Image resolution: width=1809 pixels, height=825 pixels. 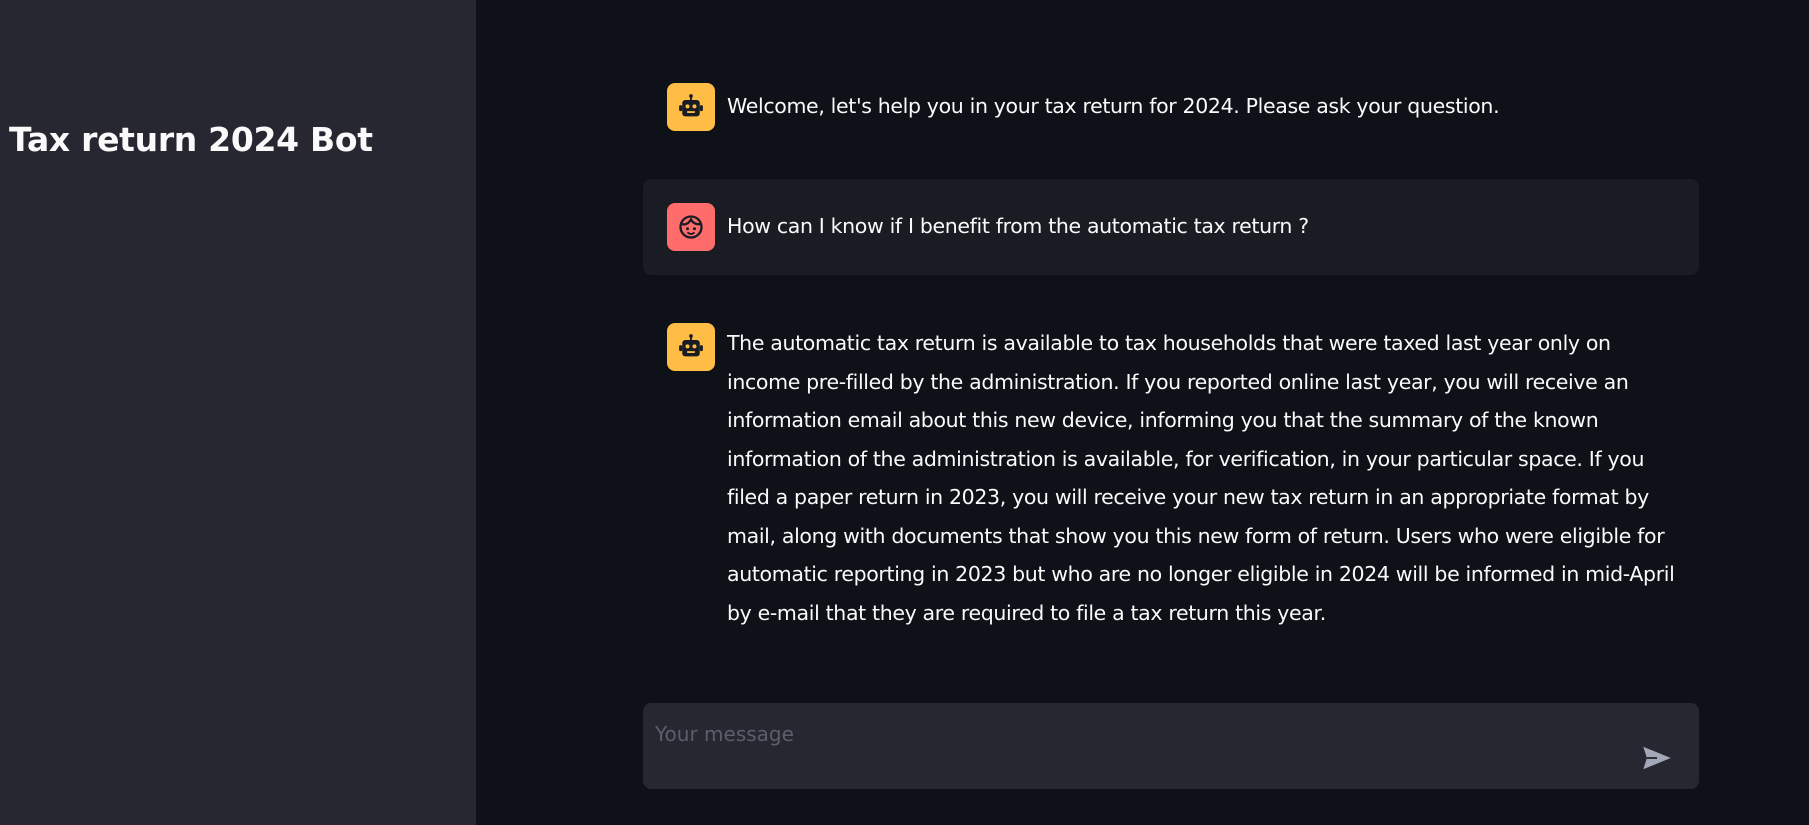 What do you see at coordinates (191, 139) in the screenshot?
I see `app-title: Tax return 2024 Bot` at bounding box center [191, 139].